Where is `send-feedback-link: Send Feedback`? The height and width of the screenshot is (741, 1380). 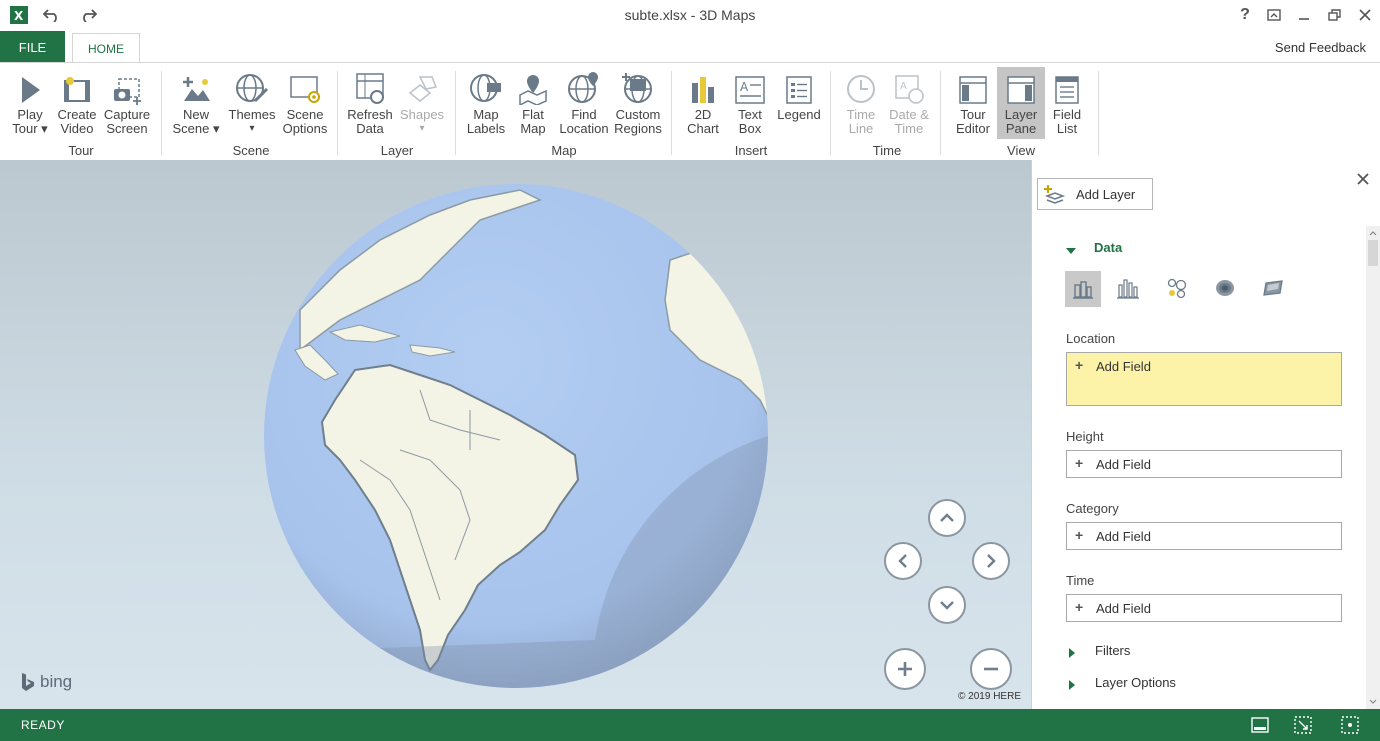 send-feedback-link: Send Feedback is located at coordinates (1320, 47).